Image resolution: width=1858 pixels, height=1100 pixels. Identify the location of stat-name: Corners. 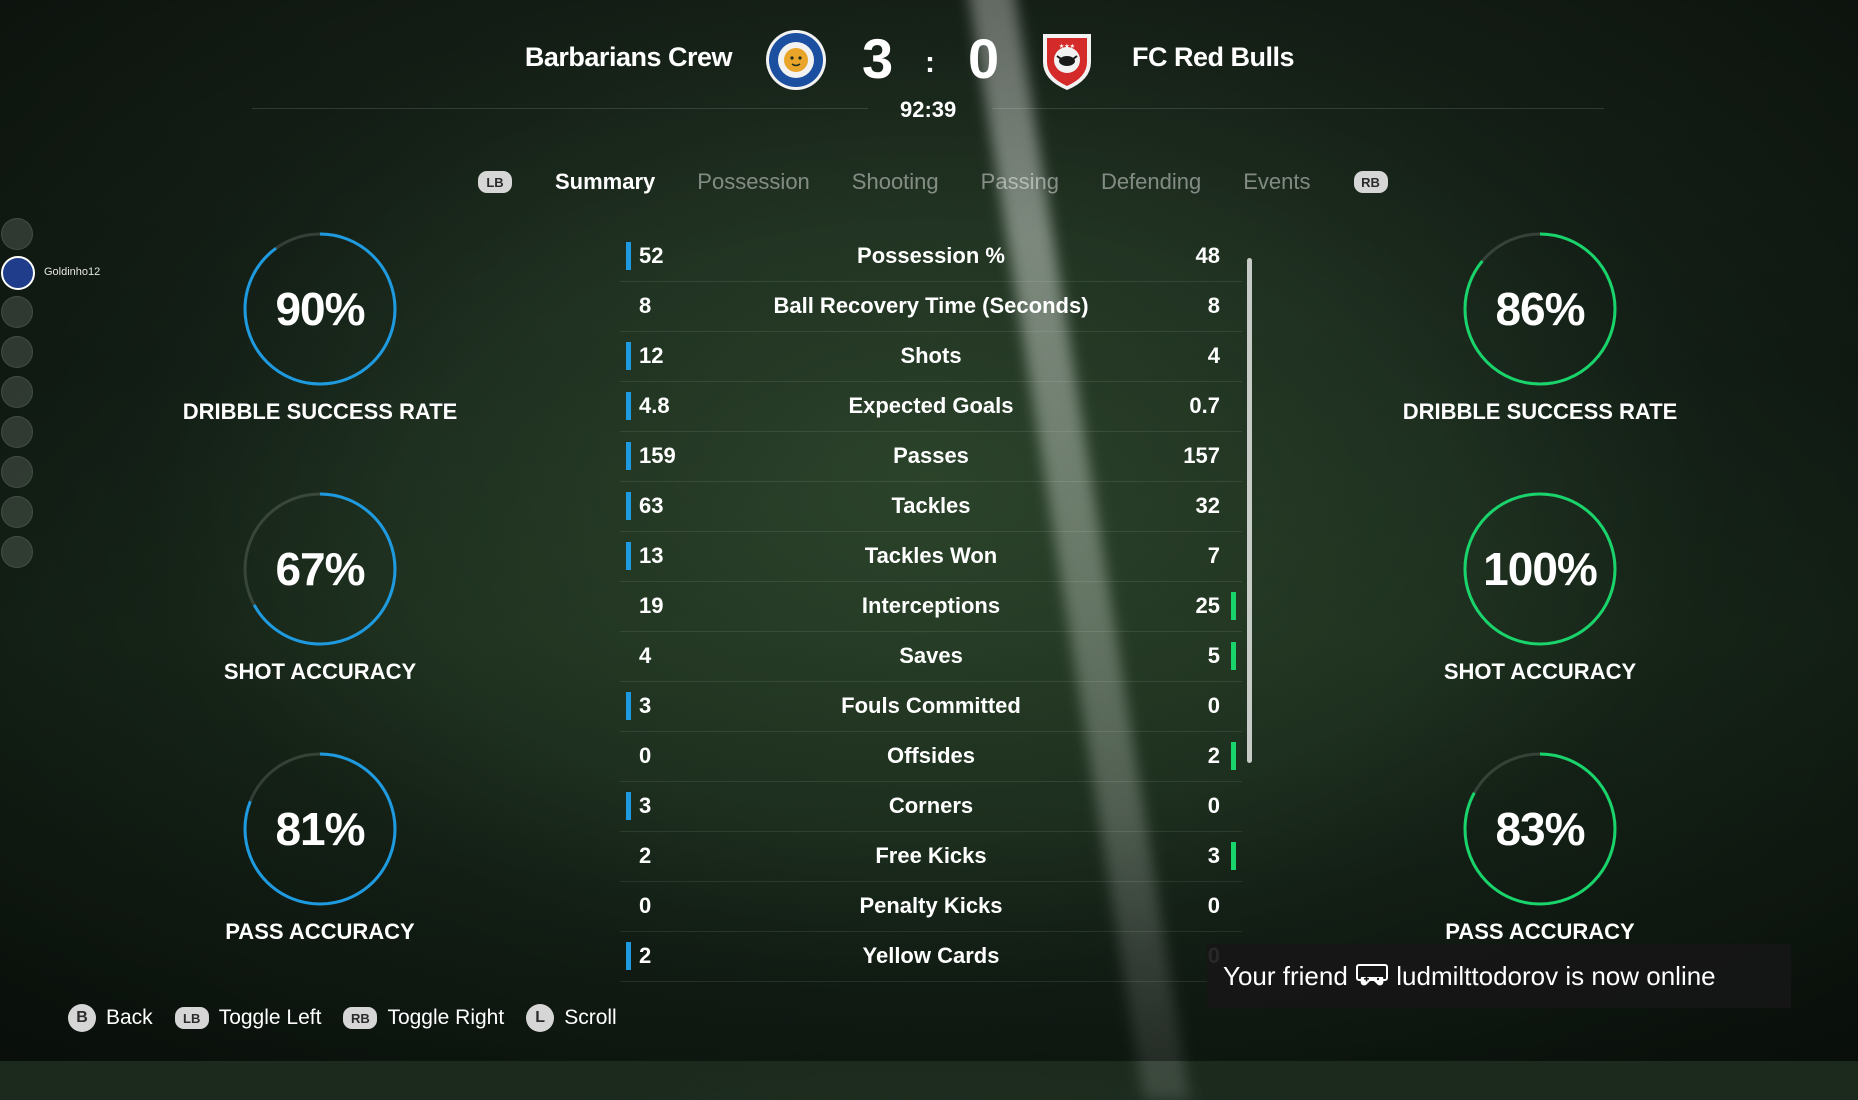
(931, 805).